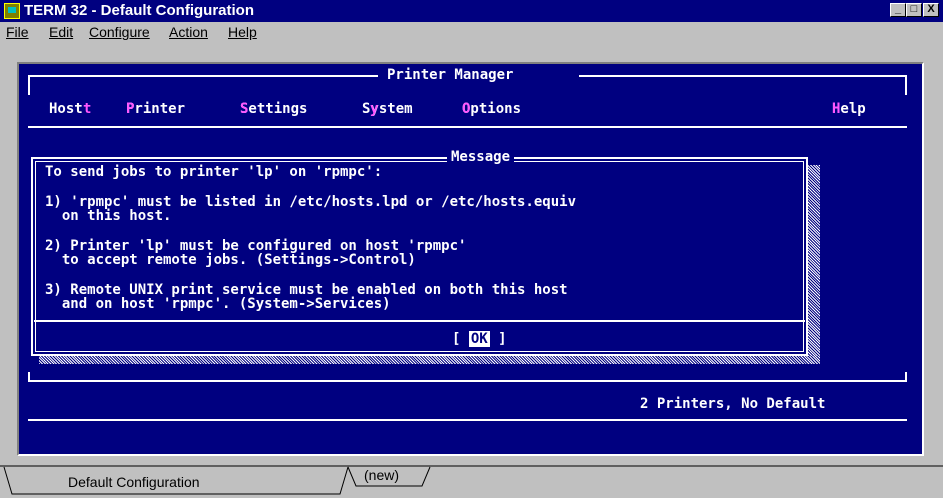 The image size is (943, 498). I want to click on menu-configure: Configure, so click(119, 32).